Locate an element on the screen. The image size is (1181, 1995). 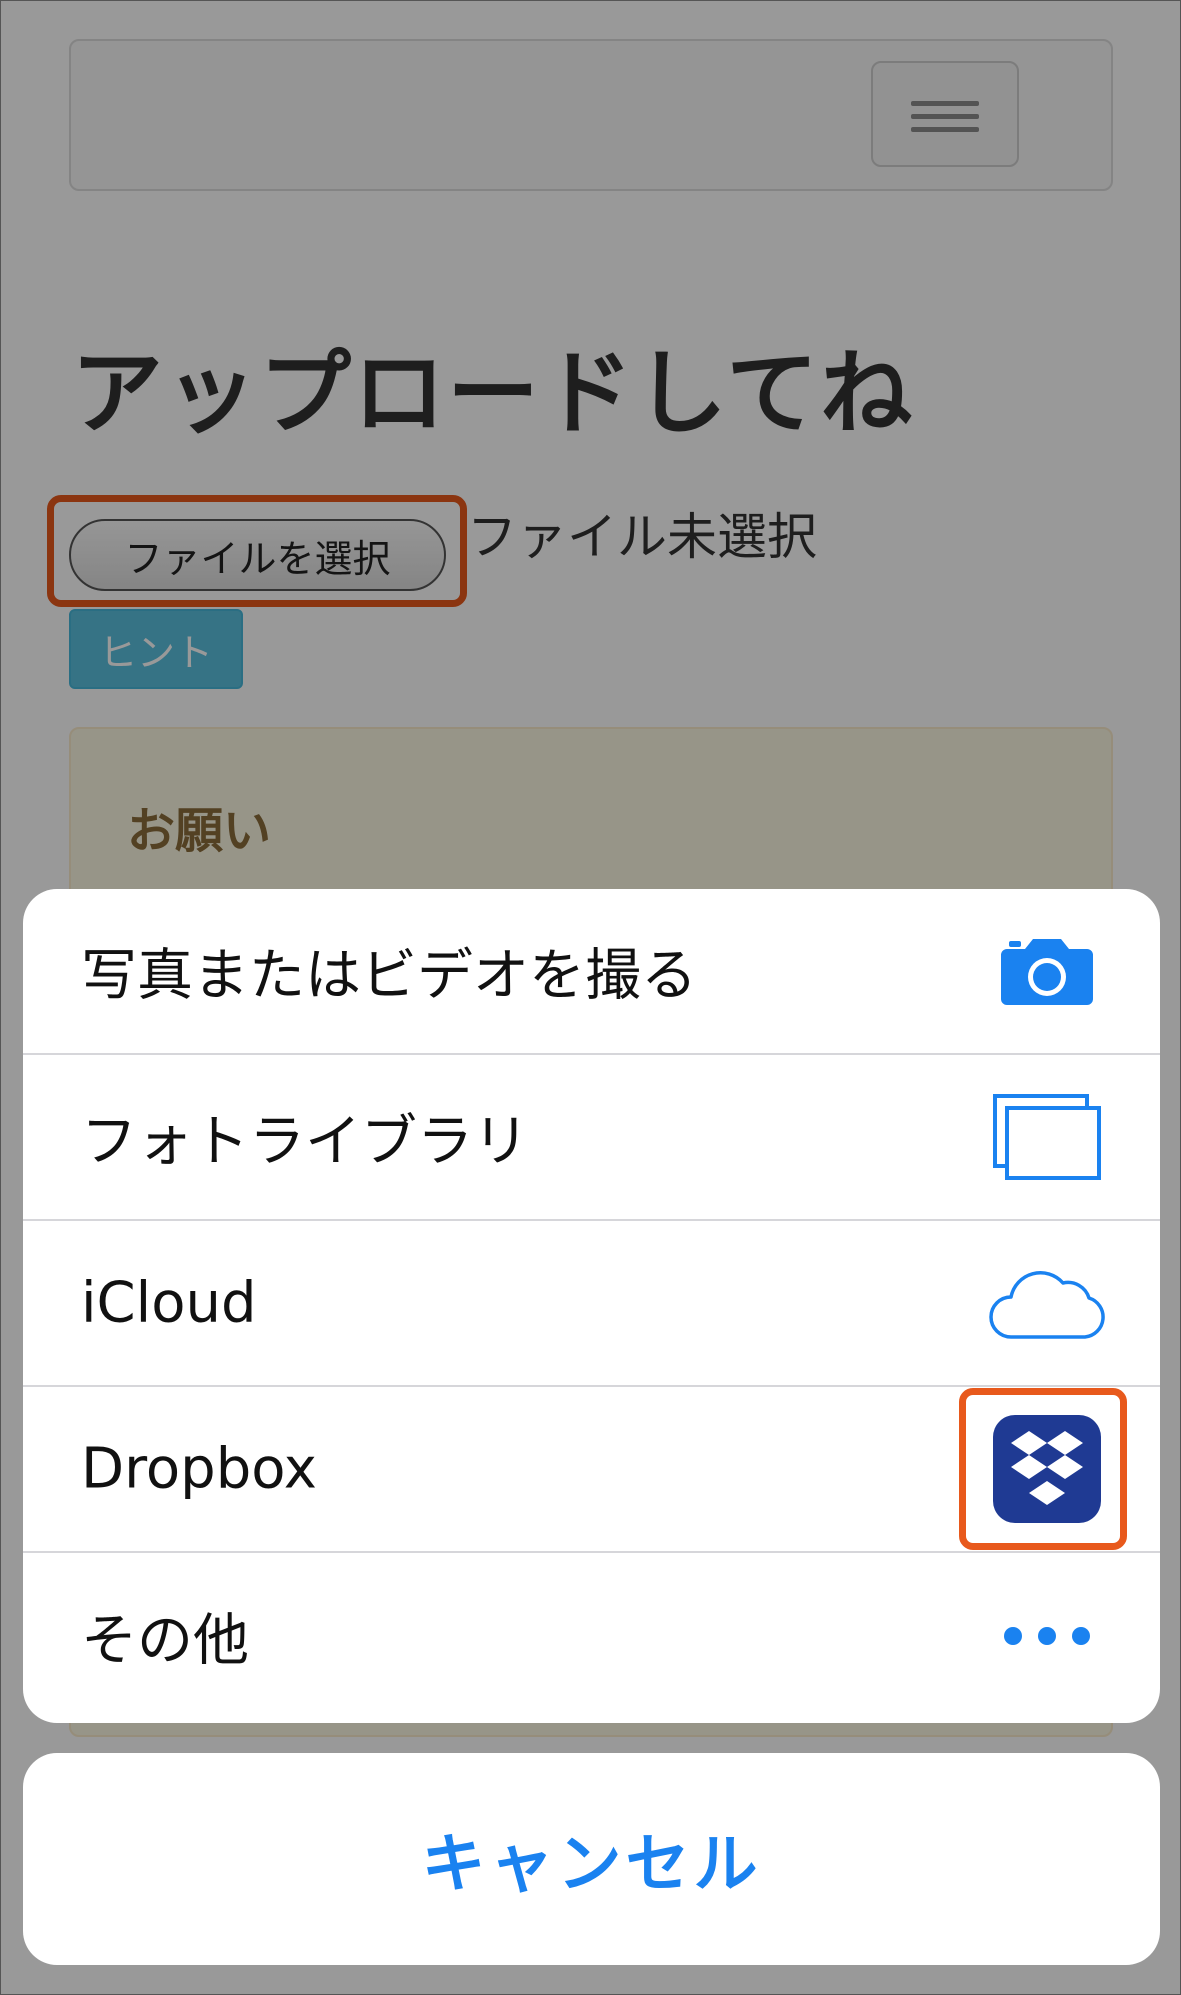
action-label: iCloud is located at coordinates (169, 1303).